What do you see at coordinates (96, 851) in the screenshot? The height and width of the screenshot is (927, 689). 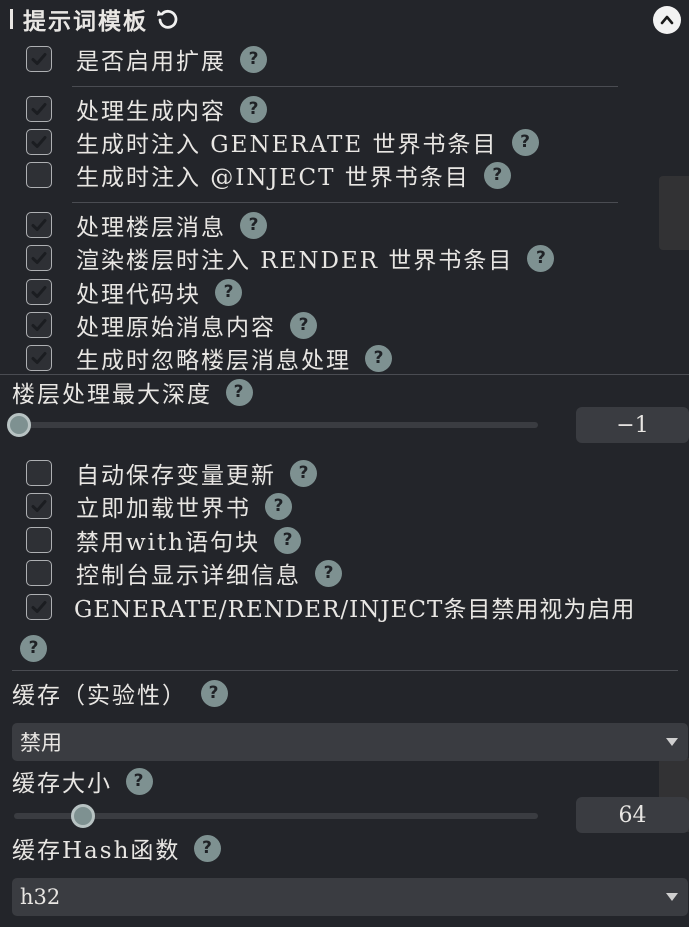 I see `hash-label: 缓存Hash函数` at bounding box center [96, 851].